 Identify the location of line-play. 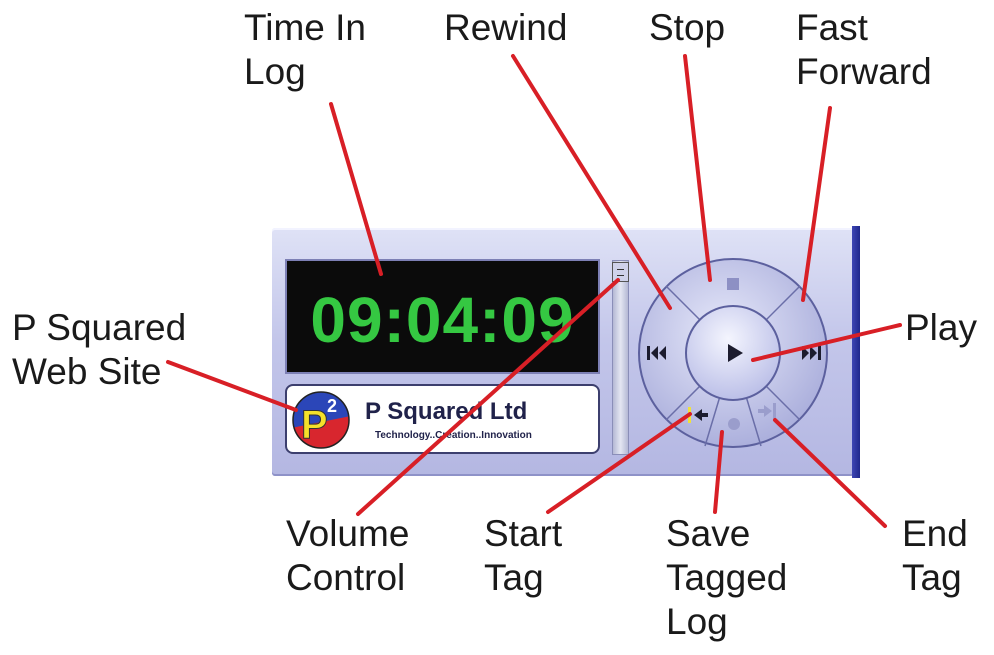
(826, 342).